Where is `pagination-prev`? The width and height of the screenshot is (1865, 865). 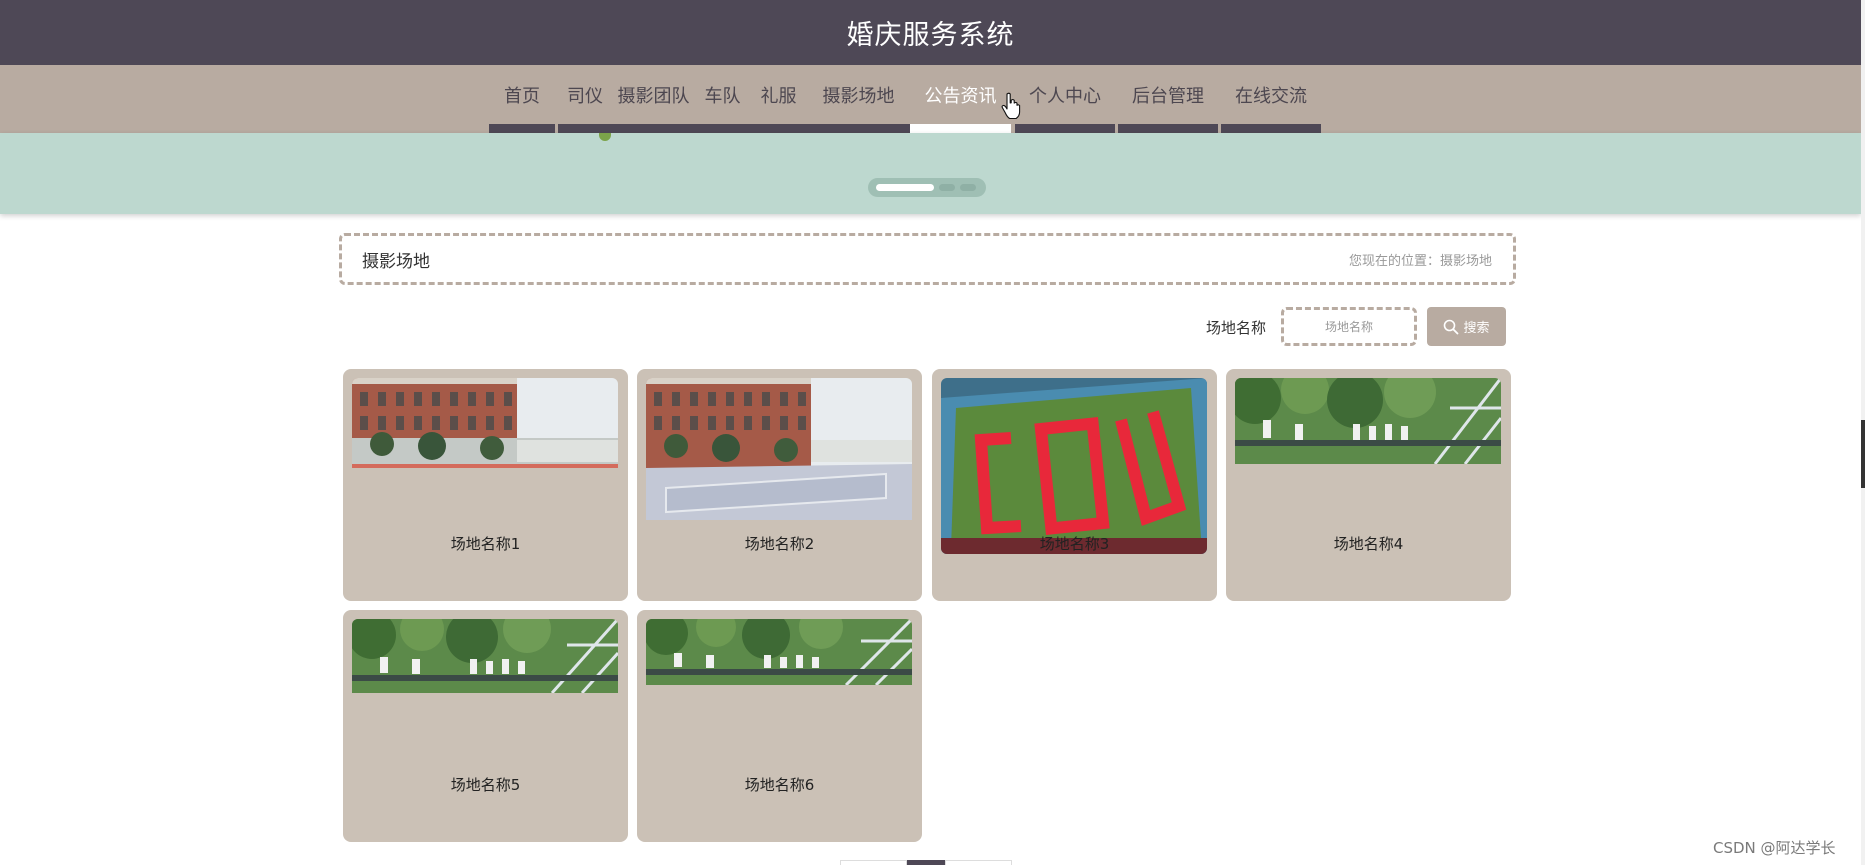
pagination-prev is located at coordinates (873, 862).